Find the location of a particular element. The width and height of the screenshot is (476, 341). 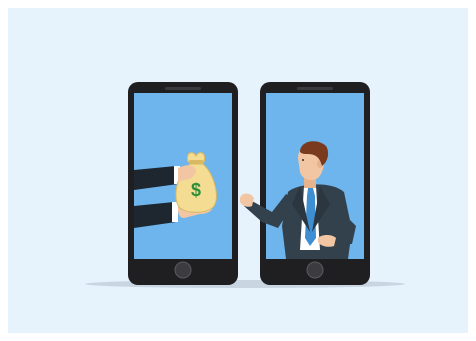

dollar-sign: $ is located at coordinates (196, 190).